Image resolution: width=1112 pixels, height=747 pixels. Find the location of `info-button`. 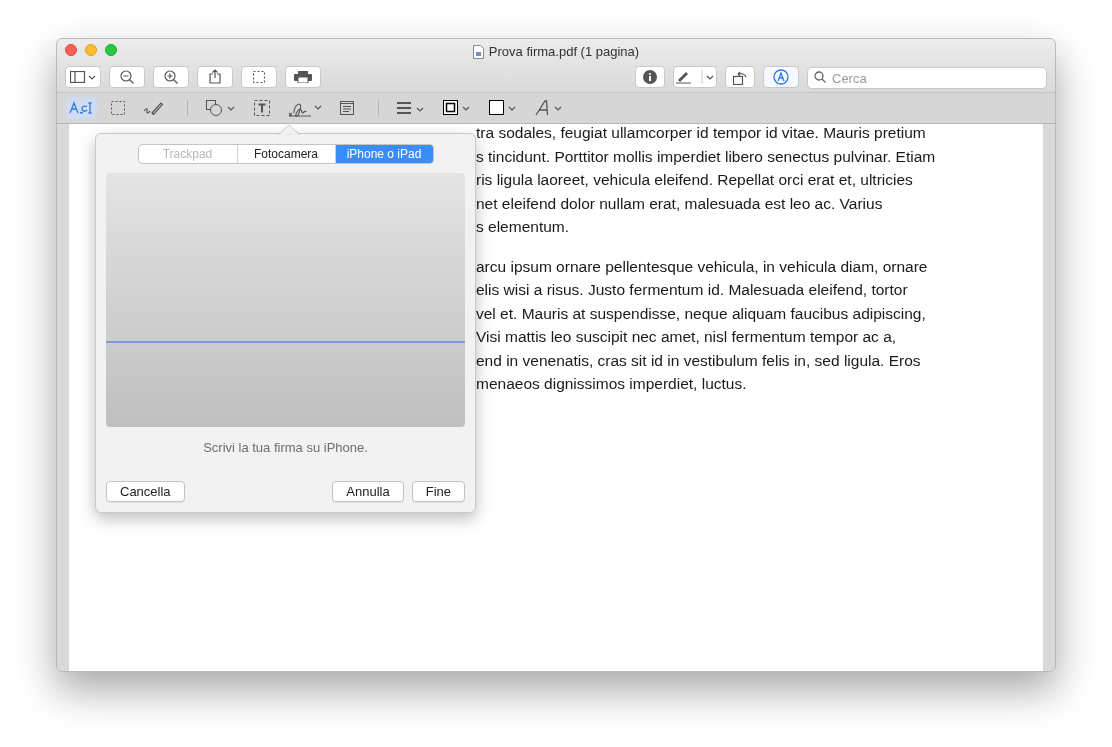

info-button is located at coordinates (650, 76).